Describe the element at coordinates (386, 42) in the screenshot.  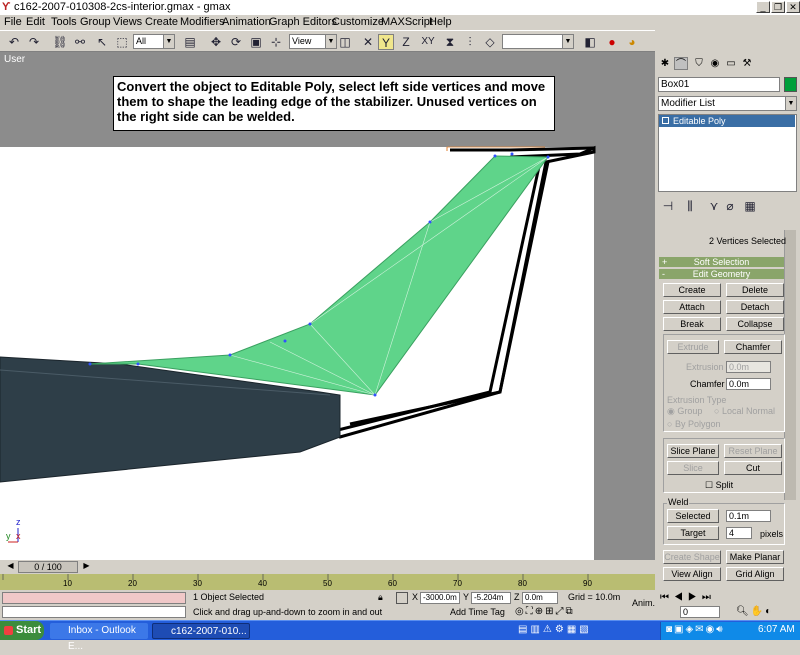
I see `restrict-y-button: Y` at that location.